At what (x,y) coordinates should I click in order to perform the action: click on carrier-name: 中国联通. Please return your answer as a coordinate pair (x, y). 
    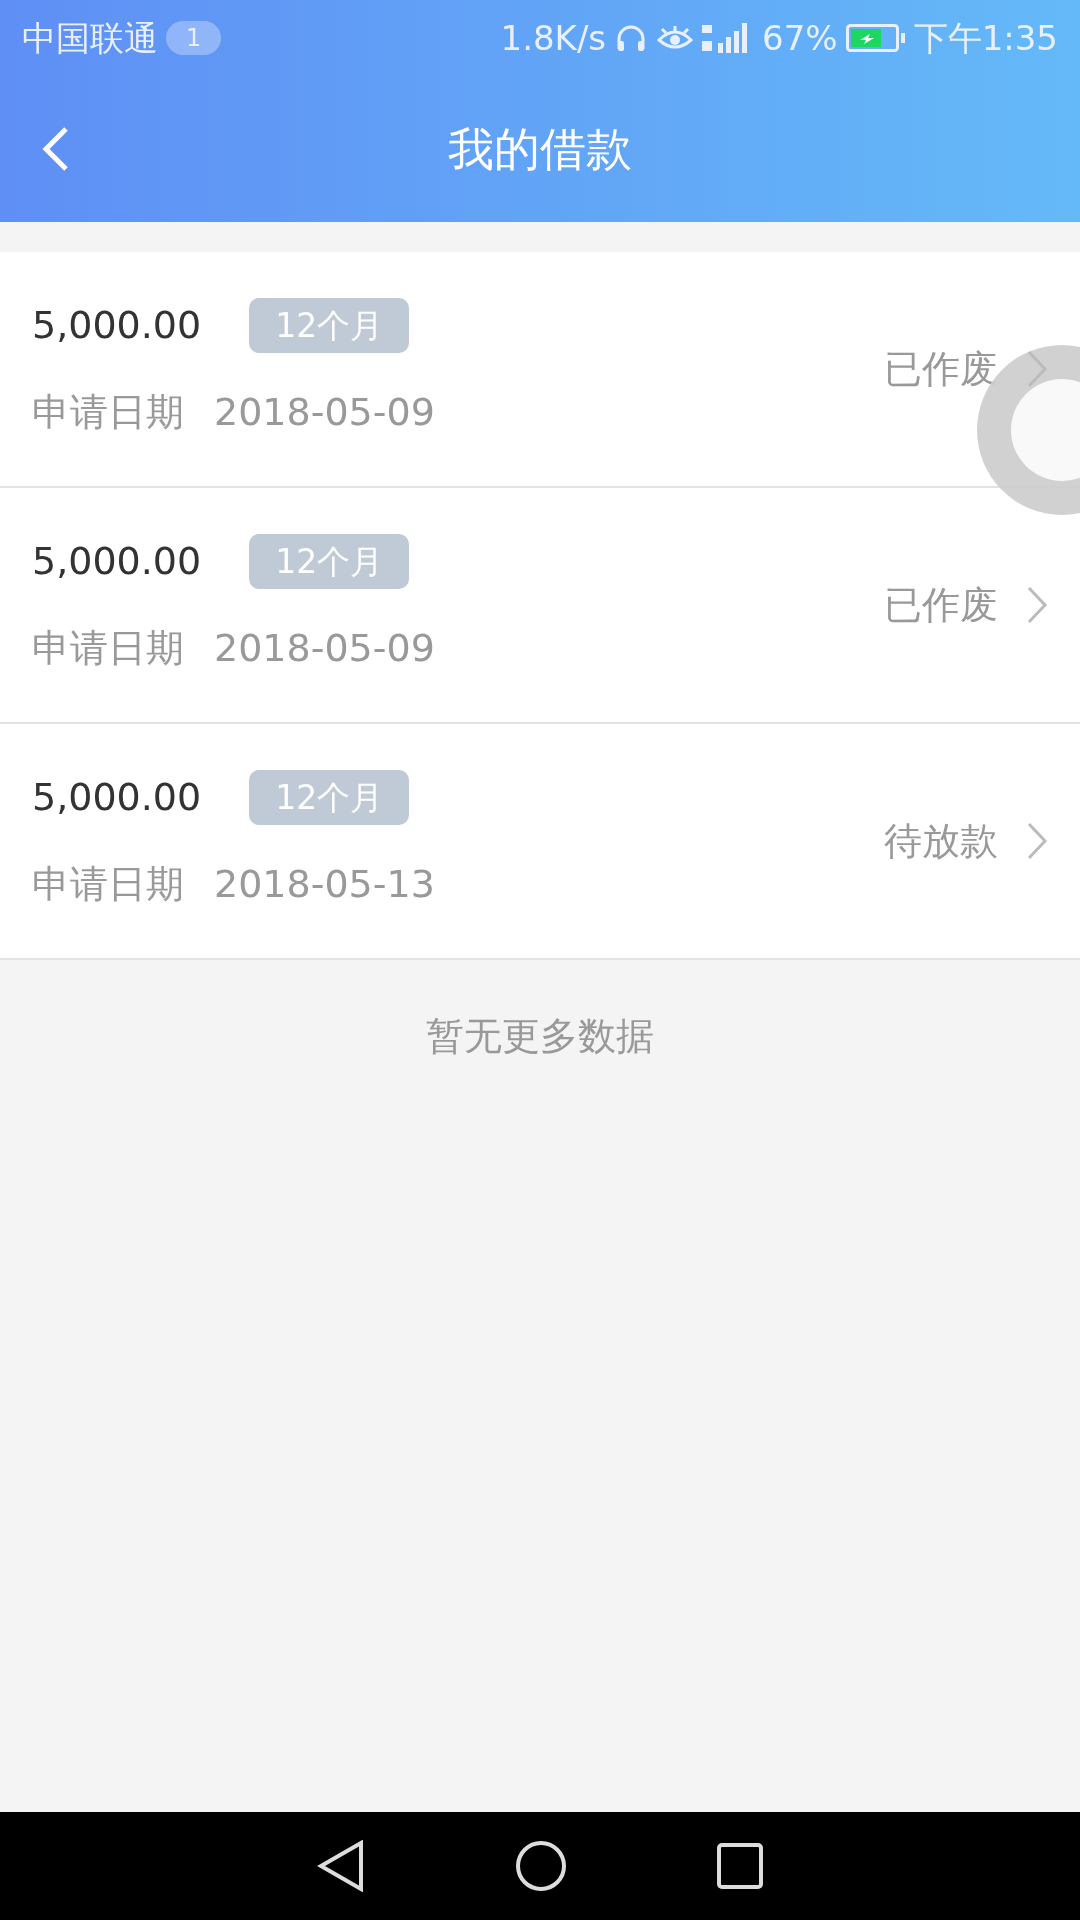
    Looking at the image, I should click on (90, 38).